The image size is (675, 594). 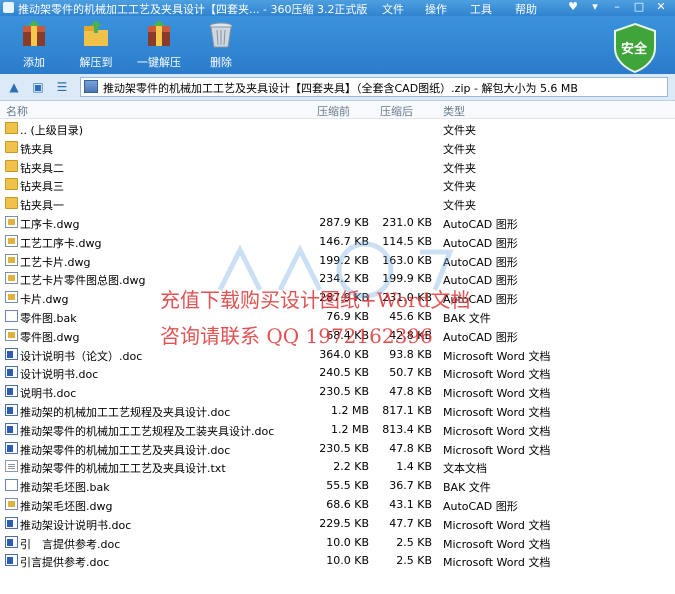 I want to click on one-click-extract-icon, so click(x=159, y=35).